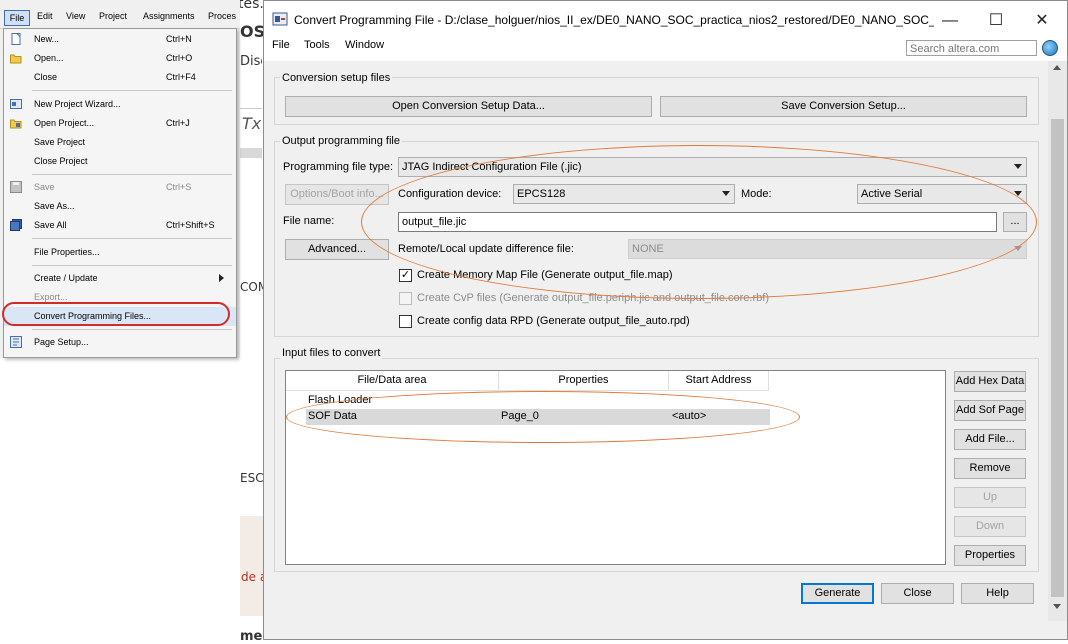  What do you see at coordinates (252, 123) in the screenshot?
I see `background-text-tx: Tx` at bounding box center [252, 123].